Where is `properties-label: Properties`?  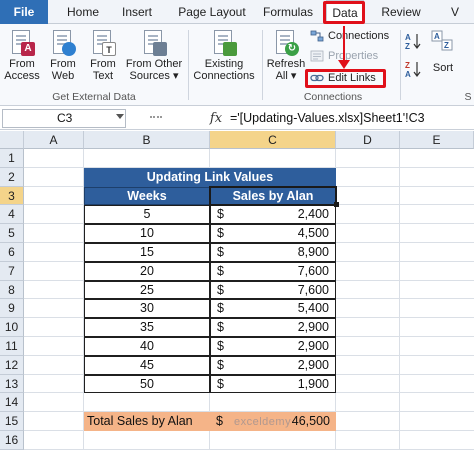 properties-label: Properties is located at coordinates (353, 56).